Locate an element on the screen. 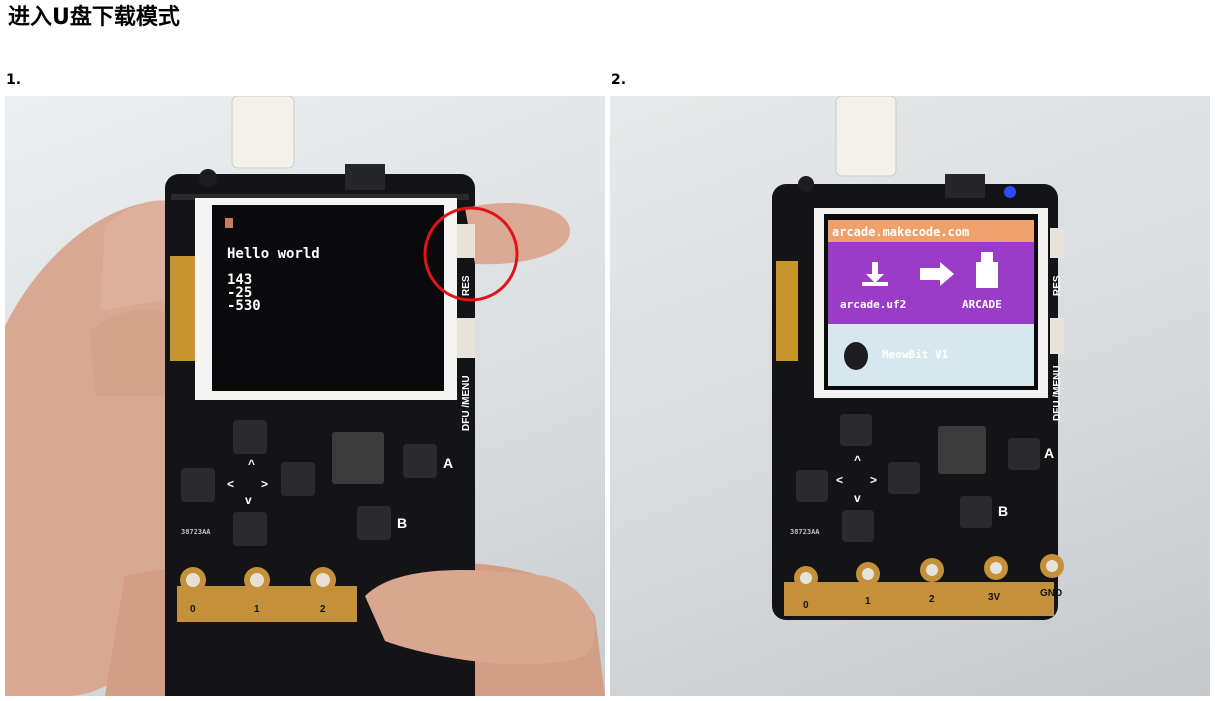 The width and height of the screenshot is (1215, 701). screen-device-name: MeowBit V1 is located at coordinates (915, 354).